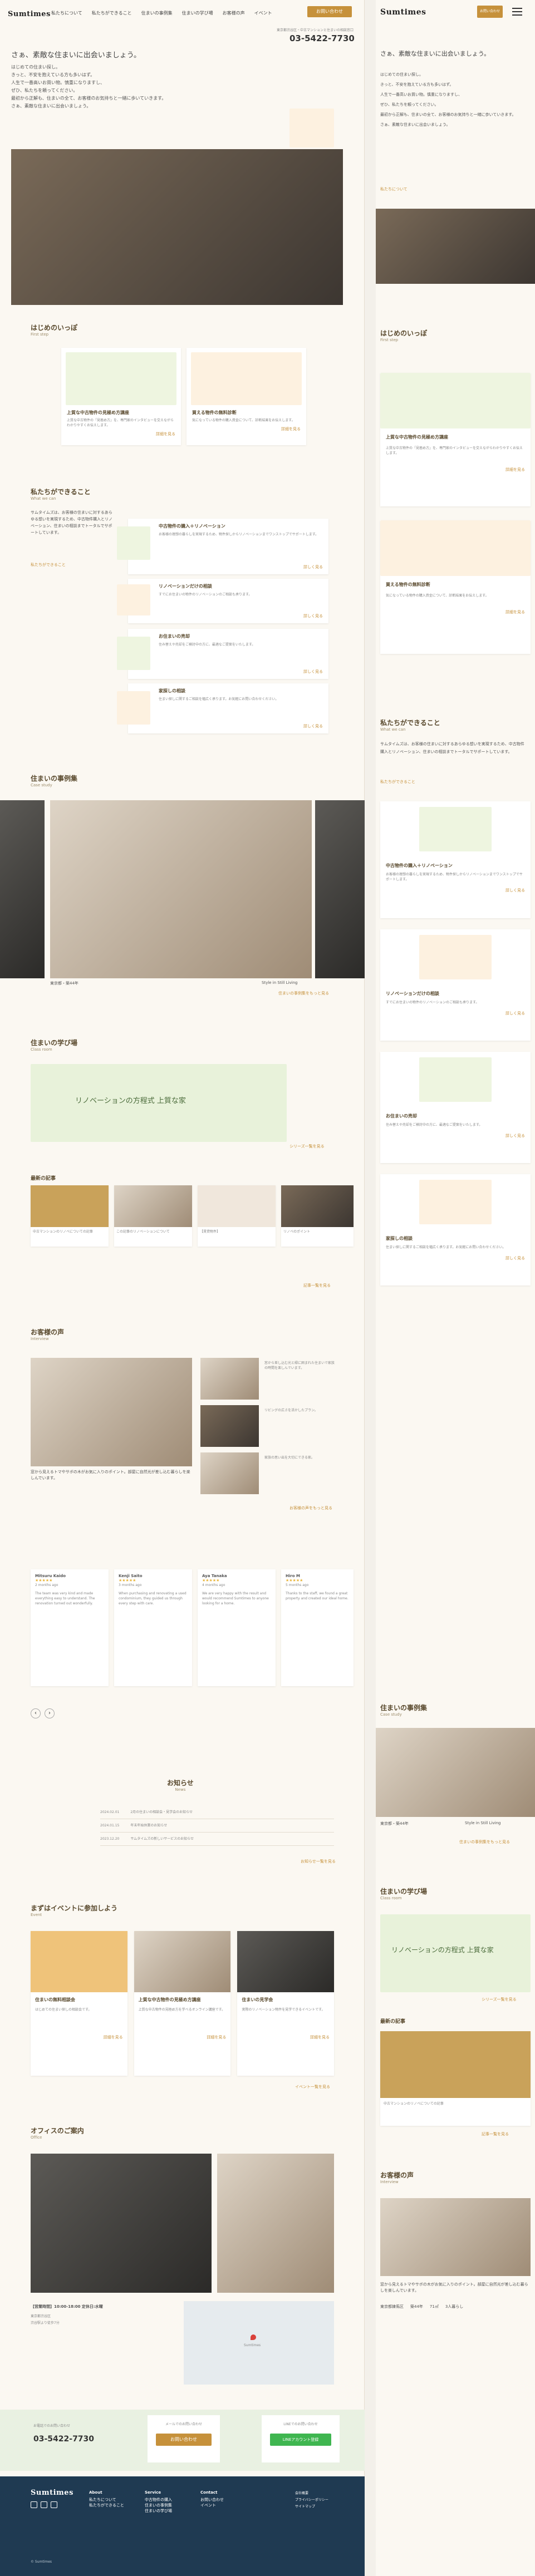  I want to click on logo: Sumtimes, so click(29, 13).